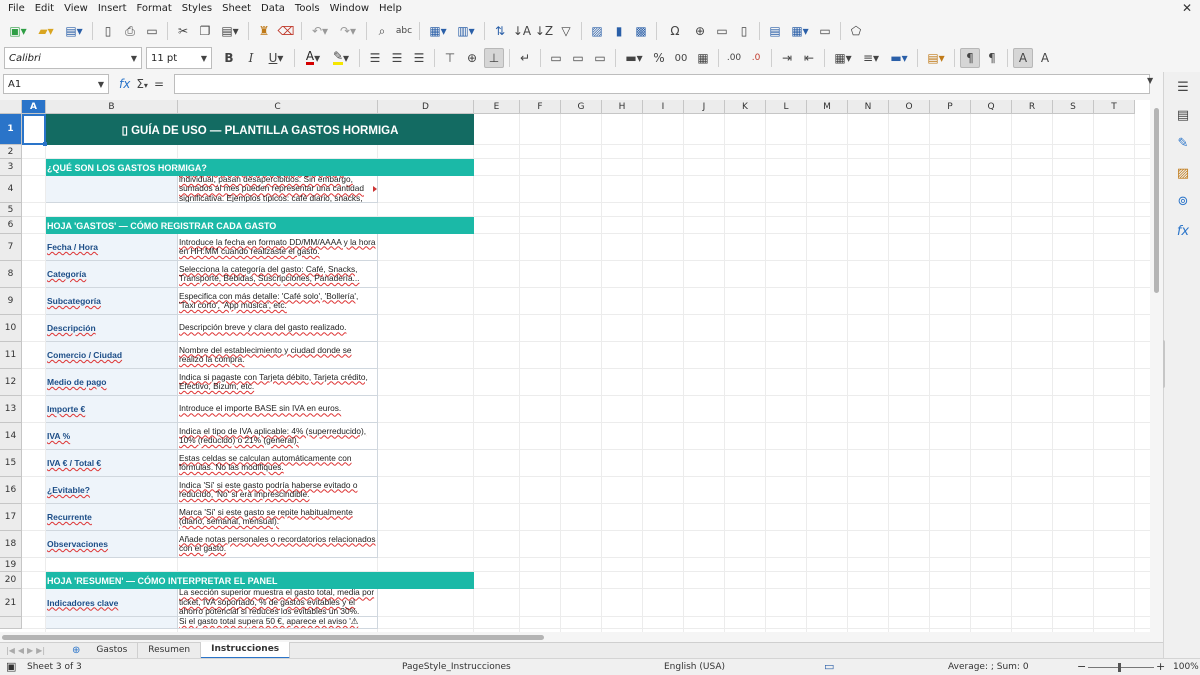 The width and height of the screenshot is (1200, 675). Describe the element at coordinates (375, 58) in the screenshot. I see `align-left-icon: ☰` at that location.